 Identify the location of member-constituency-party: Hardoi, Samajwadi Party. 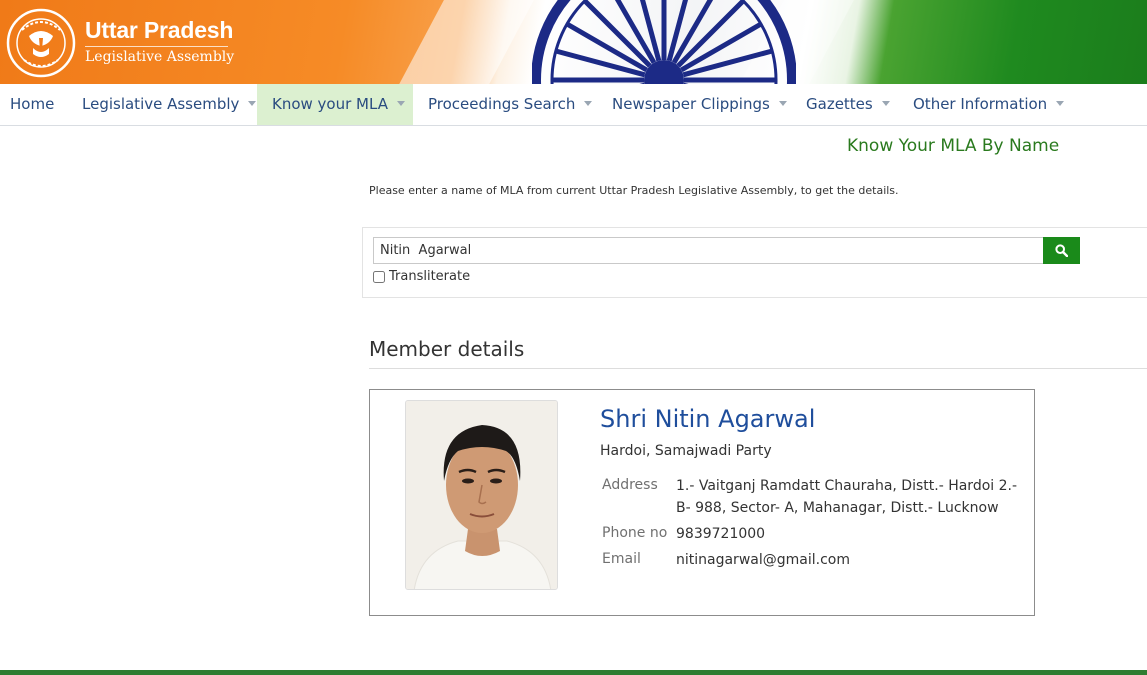
(686, 451).